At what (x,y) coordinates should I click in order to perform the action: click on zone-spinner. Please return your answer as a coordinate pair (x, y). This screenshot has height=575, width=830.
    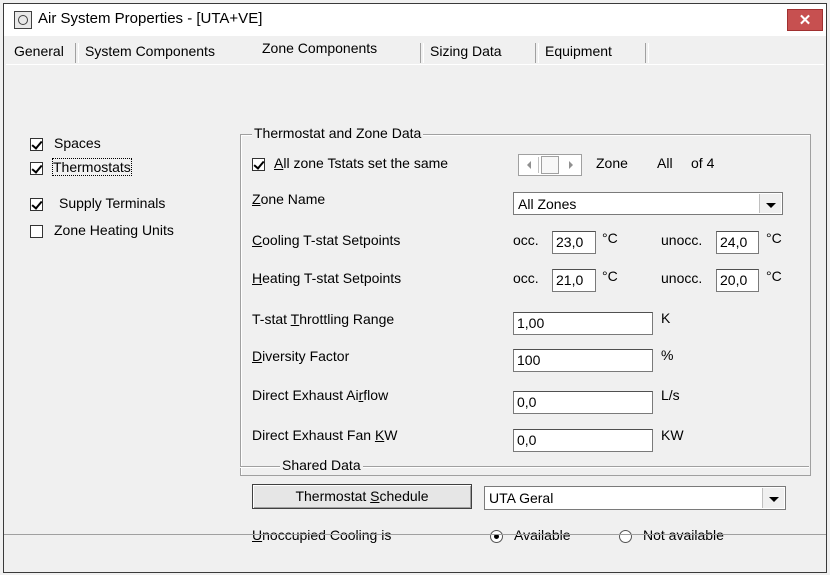
    Looking at the image, I should click on (550, 165).